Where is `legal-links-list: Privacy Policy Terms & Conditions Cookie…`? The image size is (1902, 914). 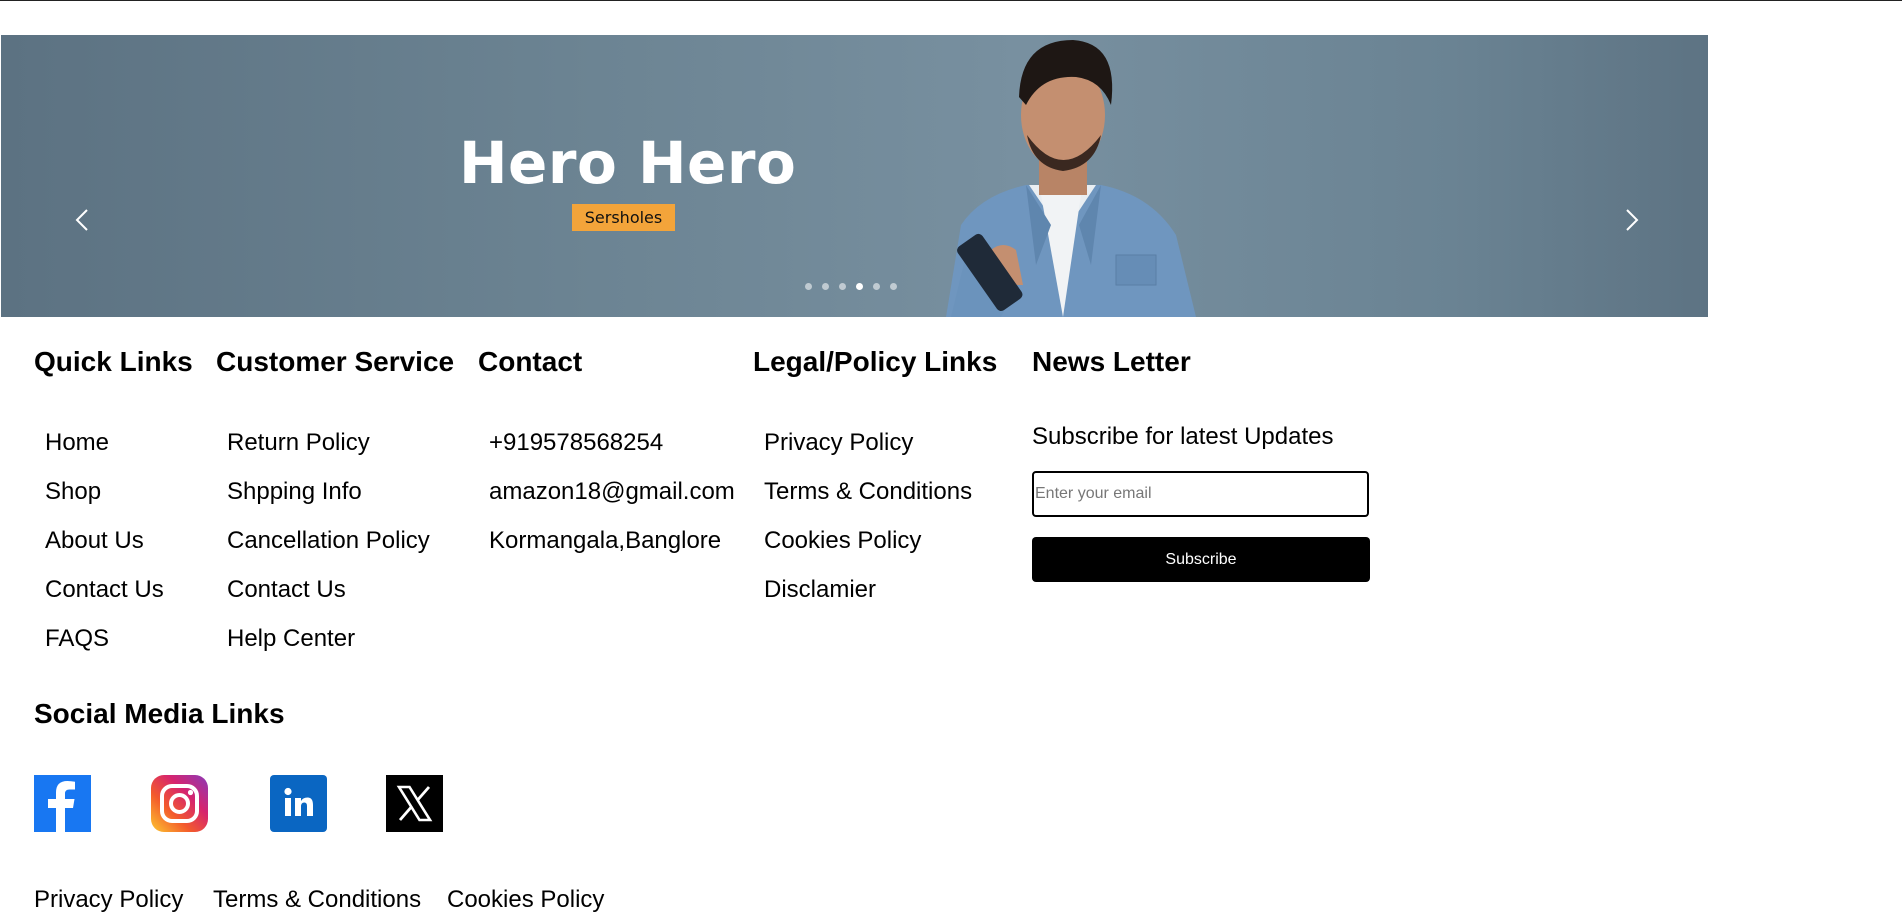 legal-links-list: Privacy Policy Terms & Conditions Cookie… is located at coordinates (868, 529).